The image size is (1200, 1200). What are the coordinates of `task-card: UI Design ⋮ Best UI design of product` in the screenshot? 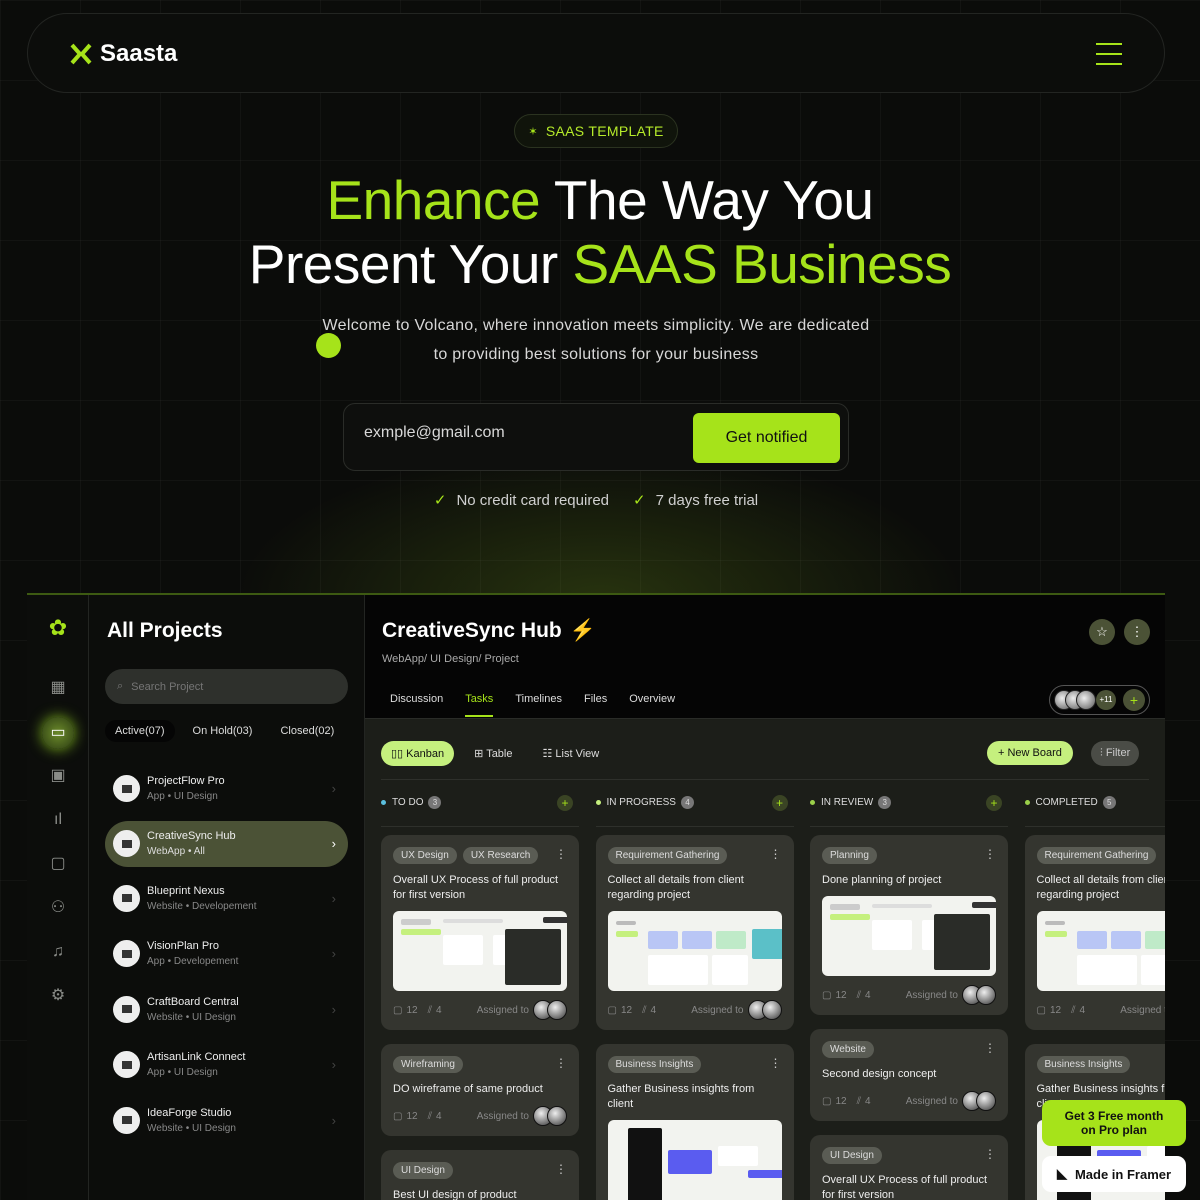 It's located at (480, 1175).